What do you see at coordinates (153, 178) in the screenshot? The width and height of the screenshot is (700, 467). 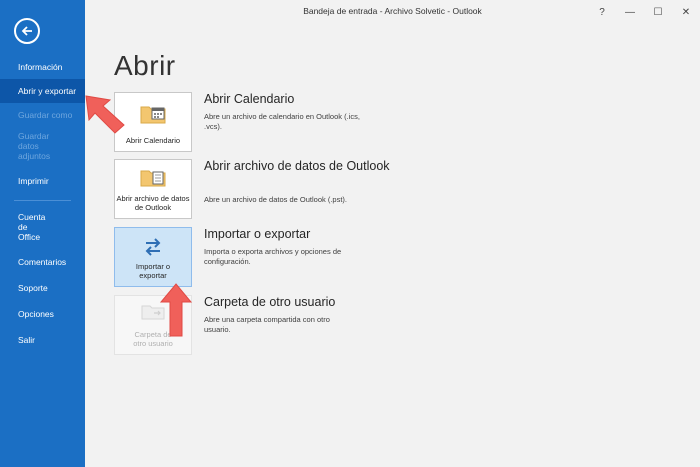 I see `data-file-folder-icon` at bounding box center [153, 178].